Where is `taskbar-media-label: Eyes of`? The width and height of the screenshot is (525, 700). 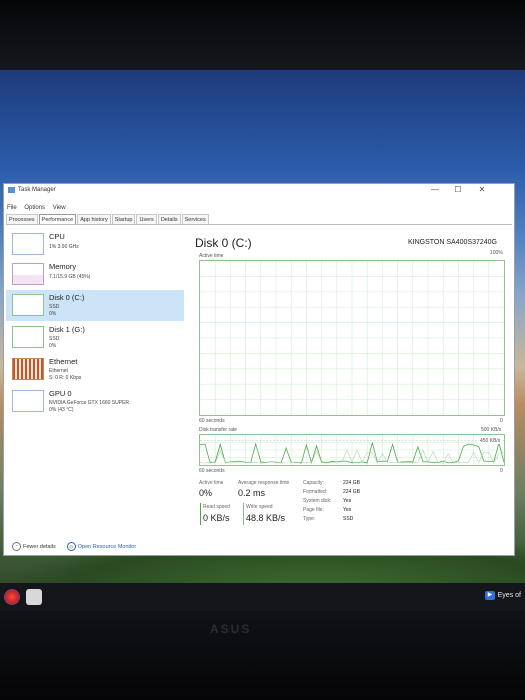 taskbar-media-label: Eyes of is located at coordinates (509, 595).